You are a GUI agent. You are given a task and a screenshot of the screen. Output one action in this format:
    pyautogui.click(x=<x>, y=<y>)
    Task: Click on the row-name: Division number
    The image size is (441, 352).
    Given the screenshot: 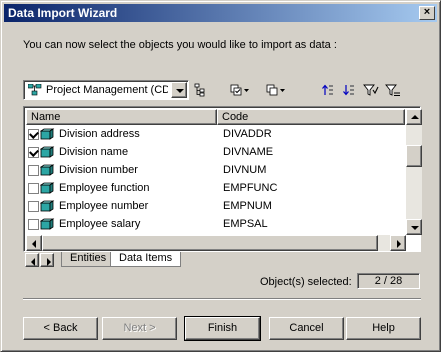 What is the action you would take?
    pyautogui.click(x=98, y=170)
    